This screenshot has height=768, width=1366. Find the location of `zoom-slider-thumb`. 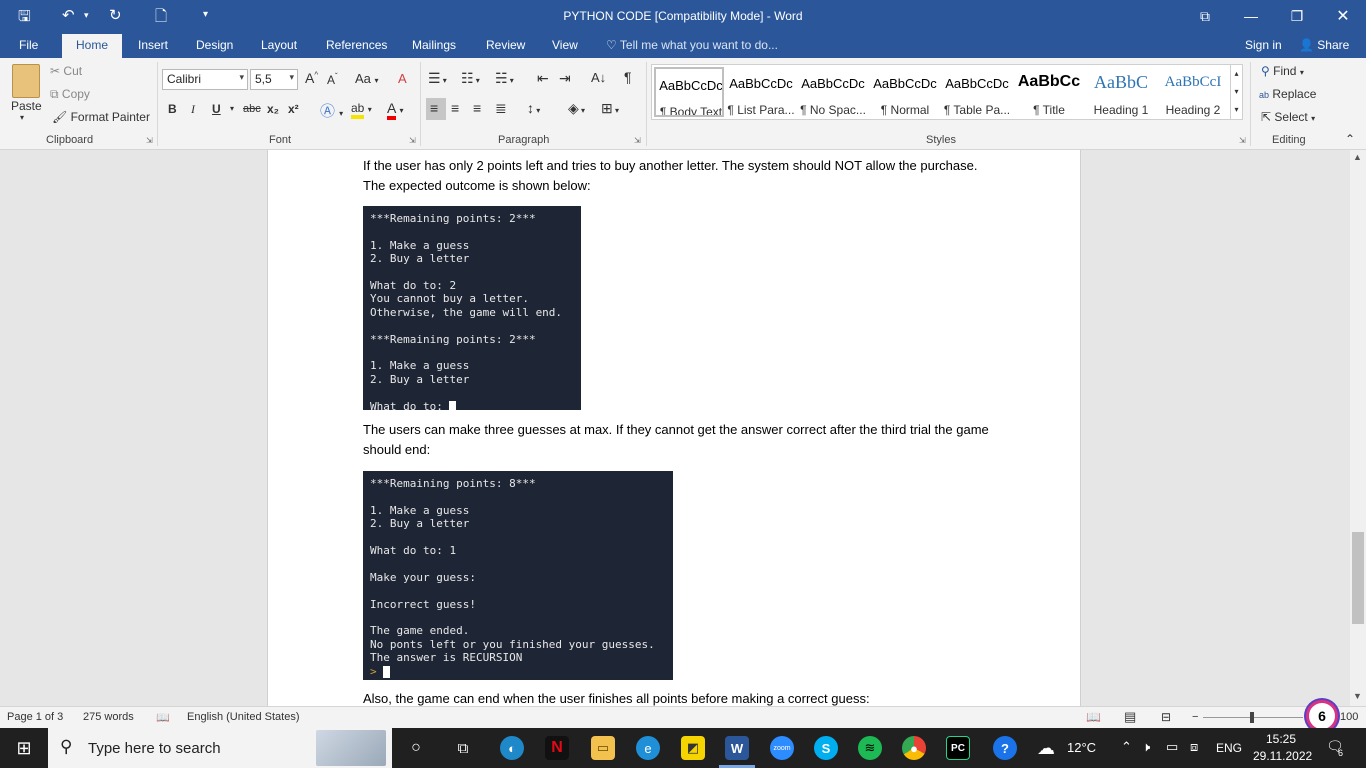

zoom-slider-thumb is located at coordinates (1252, 717).